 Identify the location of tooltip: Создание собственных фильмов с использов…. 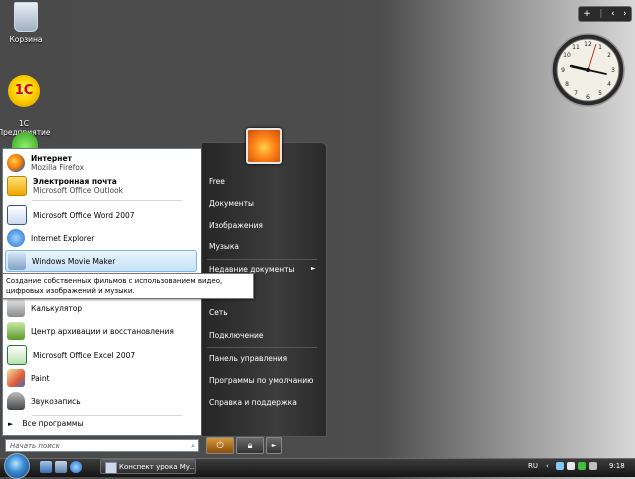
(128, 286).